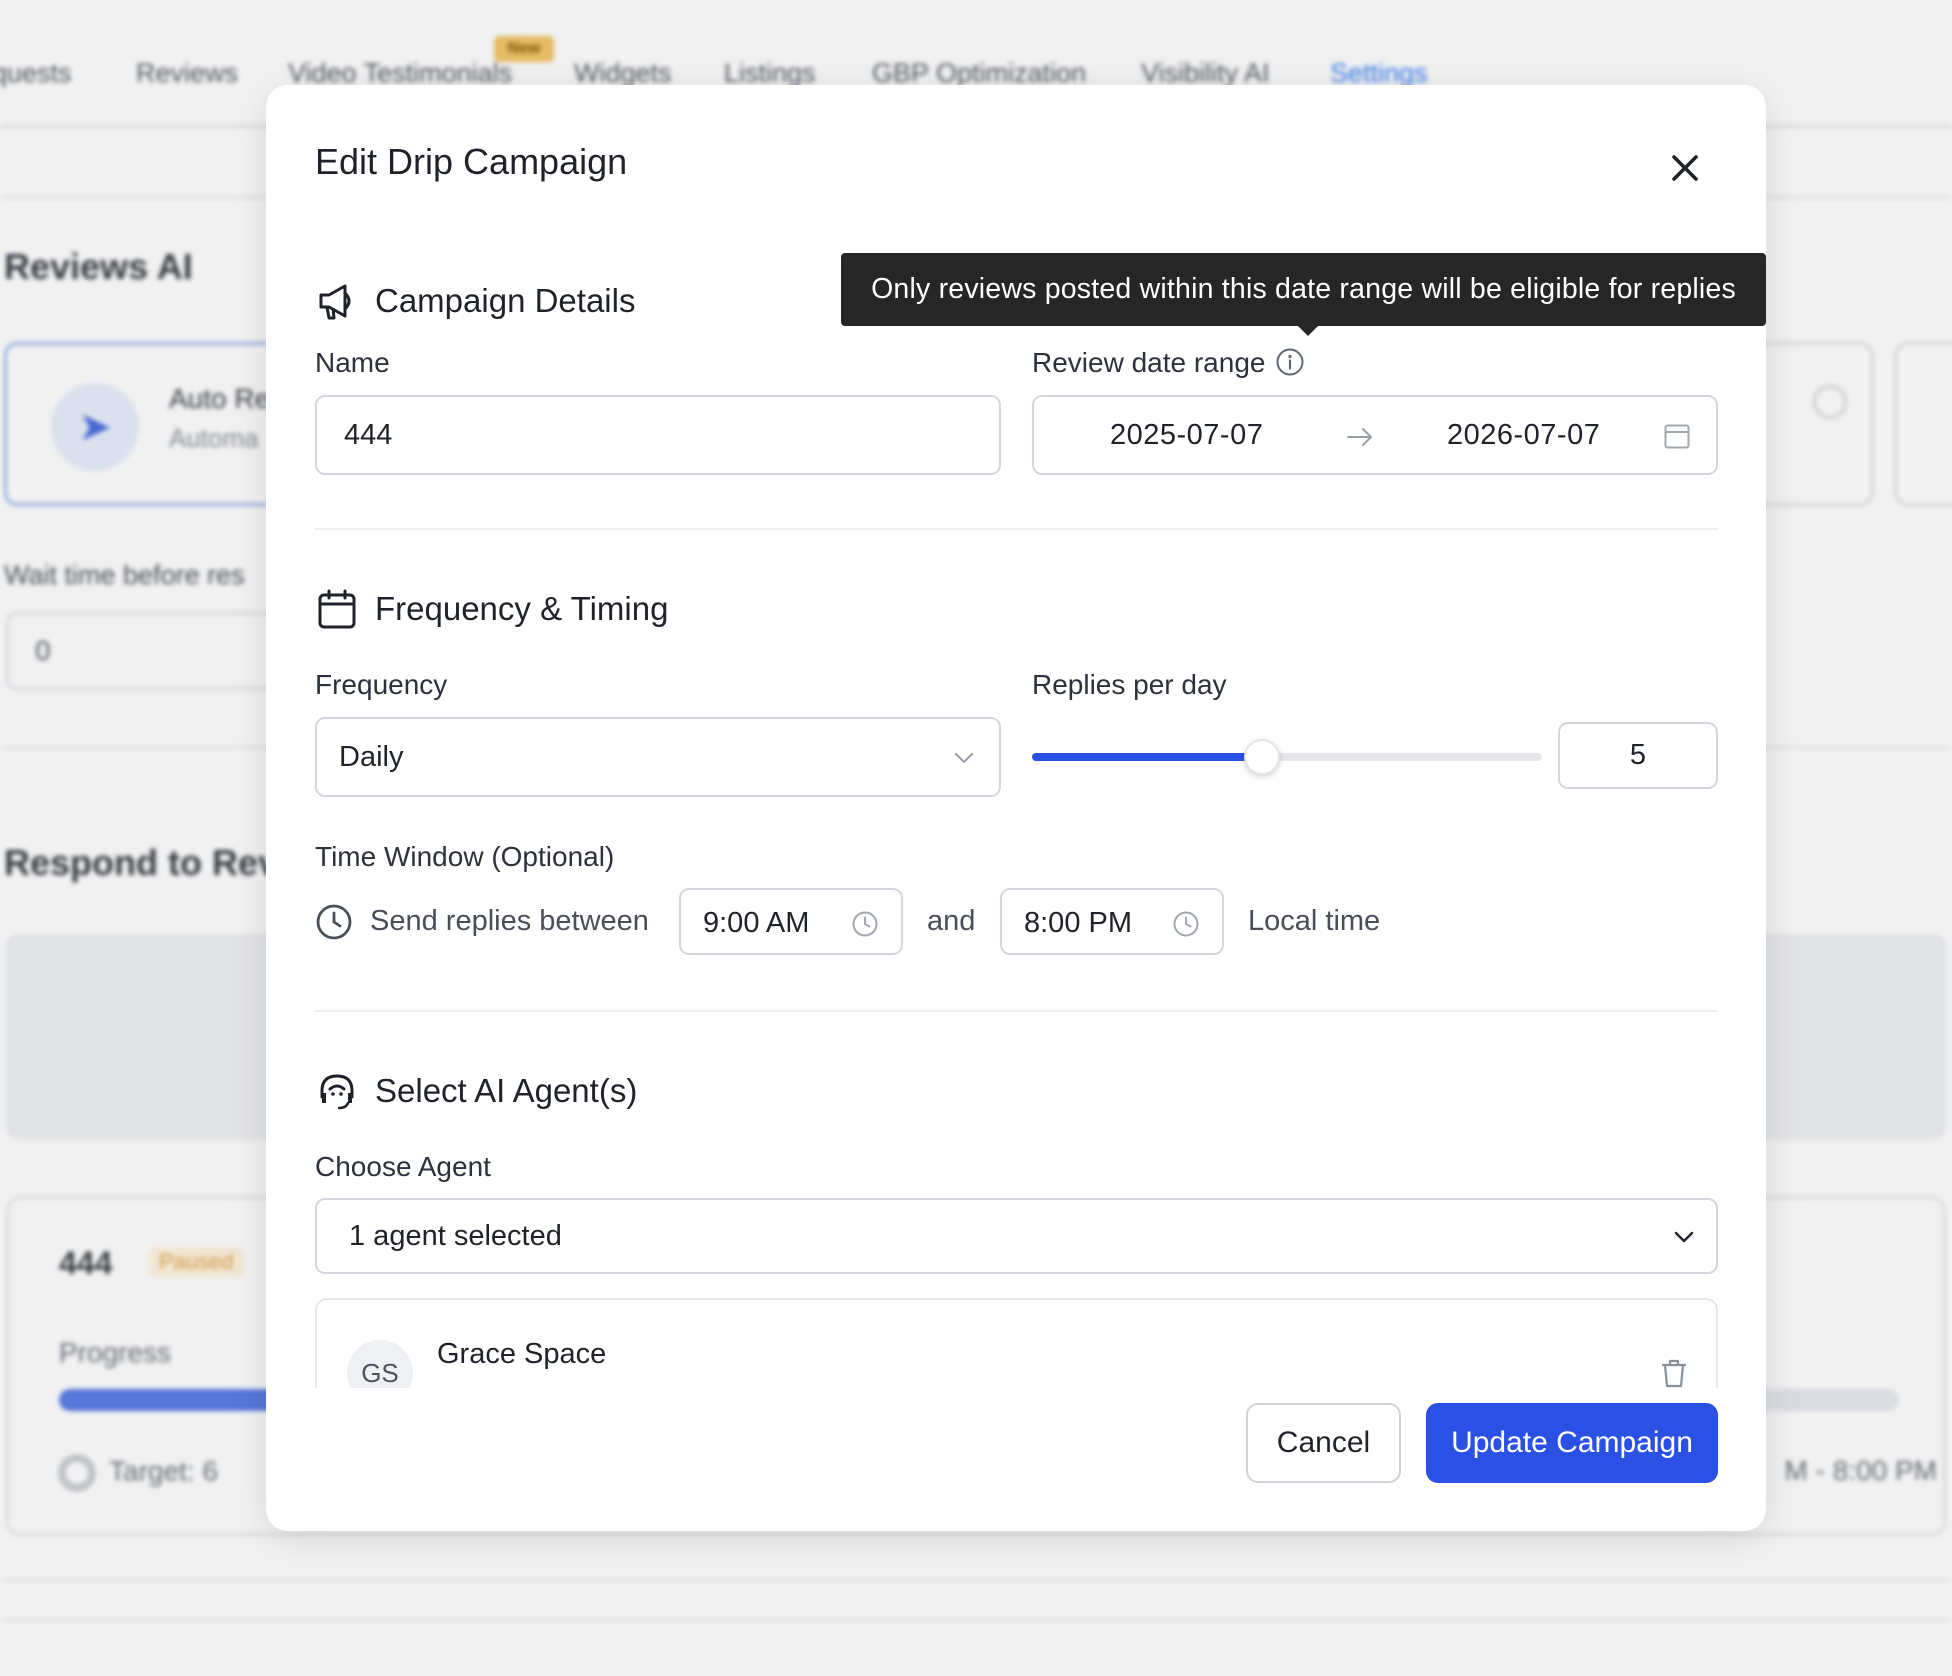 The height and width of the screenshot is (1676, 1952). I want to click on time-window-label: Time Window (Optional), so click(465, 856).